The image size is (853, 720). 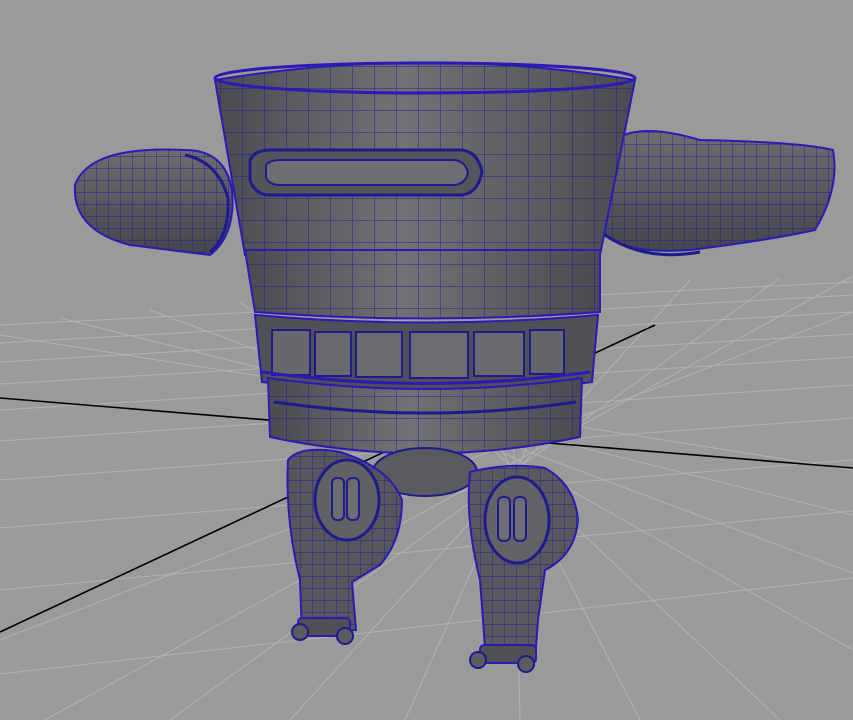 What do you see at coordinates (717, 187) in the screenshot?
I see `right-arm` at bounding box center [717, 187].